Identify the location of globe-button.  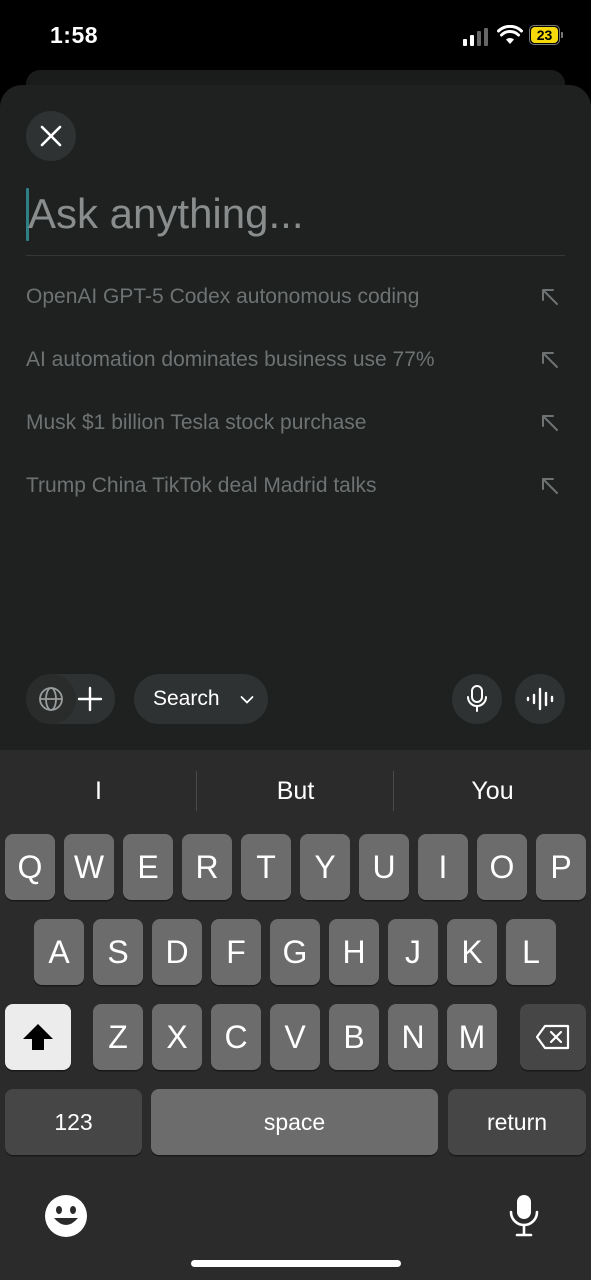
(51, 699).